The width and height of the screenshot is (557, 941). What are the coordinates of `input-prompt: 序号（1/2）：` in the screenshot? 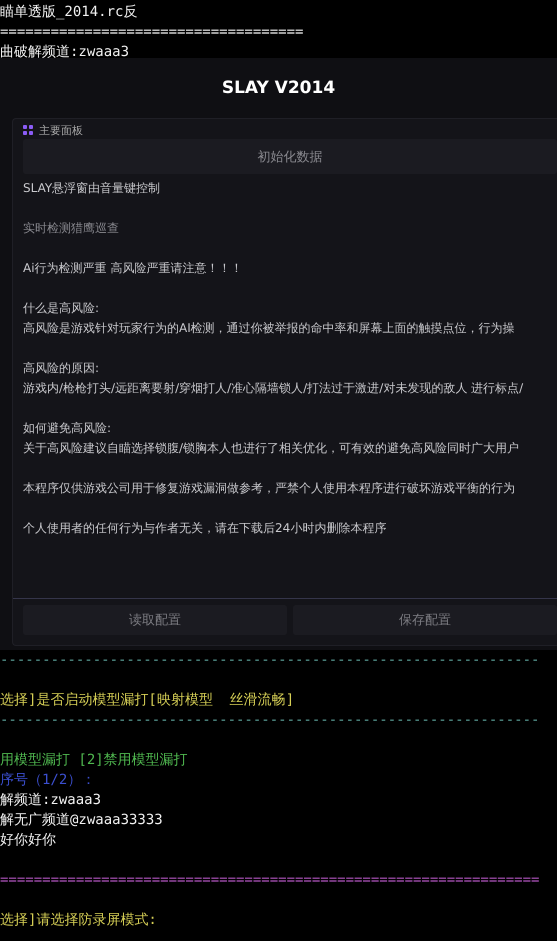 It's located at (48, 780).